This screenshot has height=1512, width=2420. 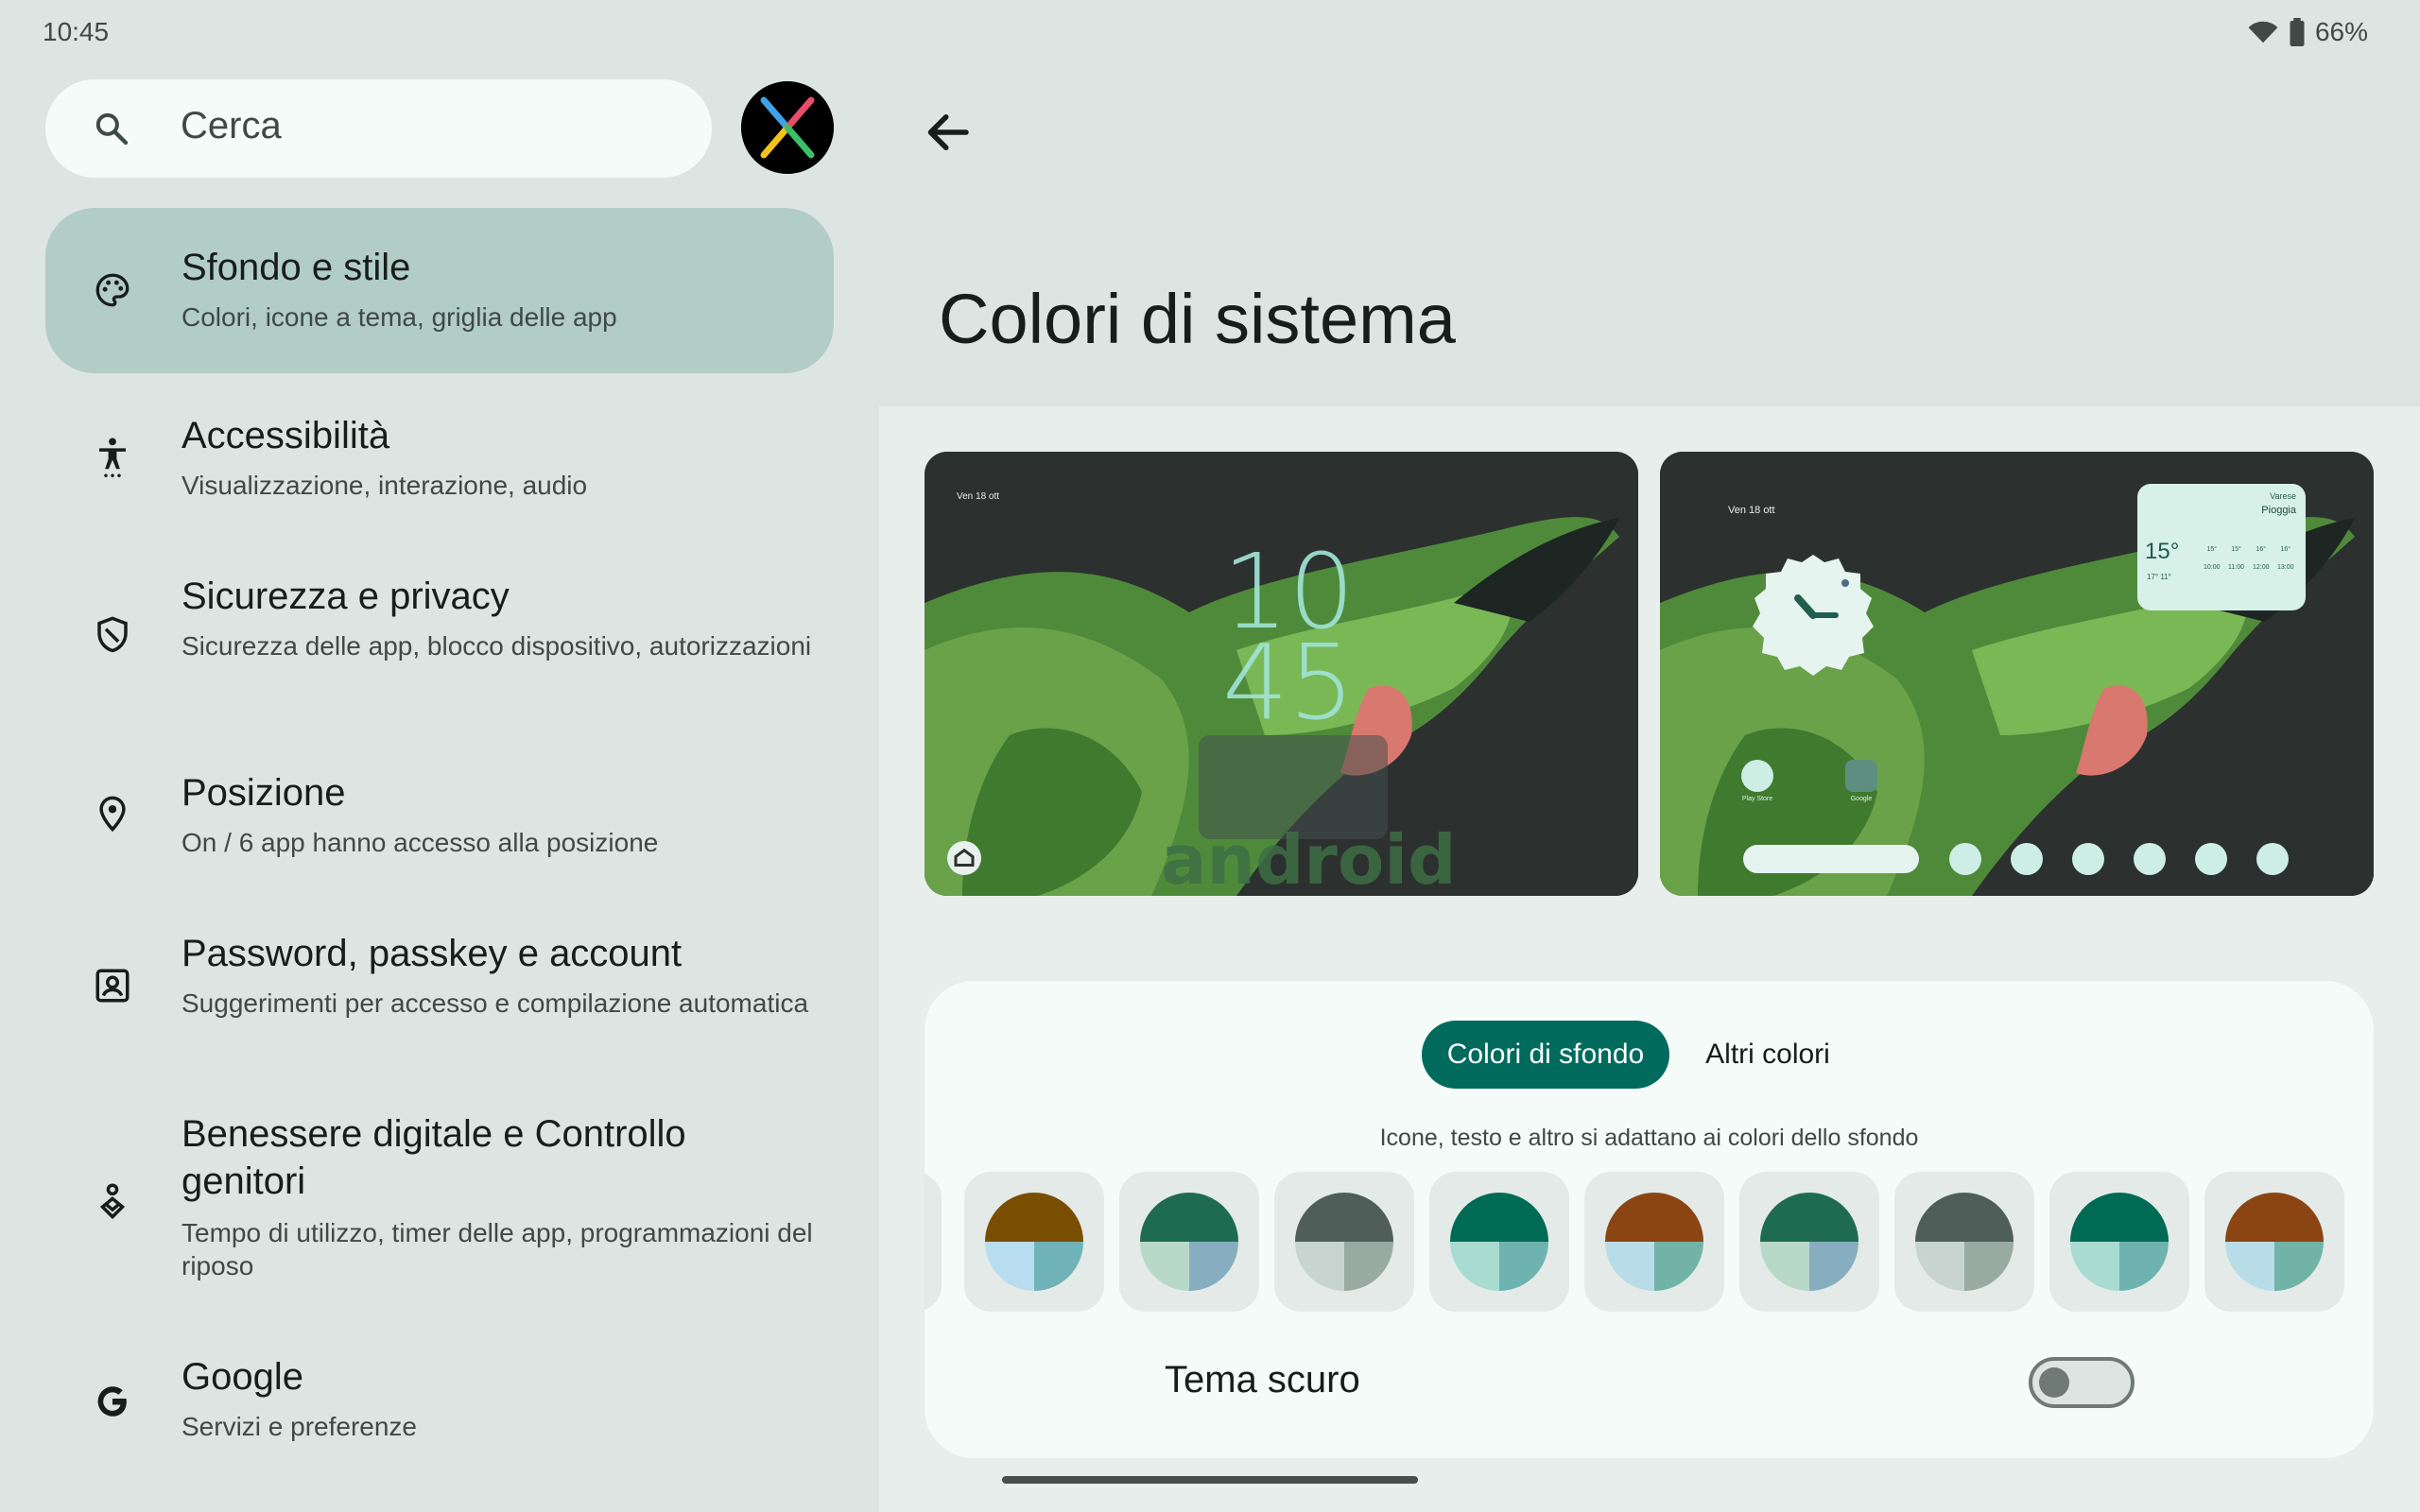 I want to click on gesture-navigation-bar, so click(x=1210, y=1480).